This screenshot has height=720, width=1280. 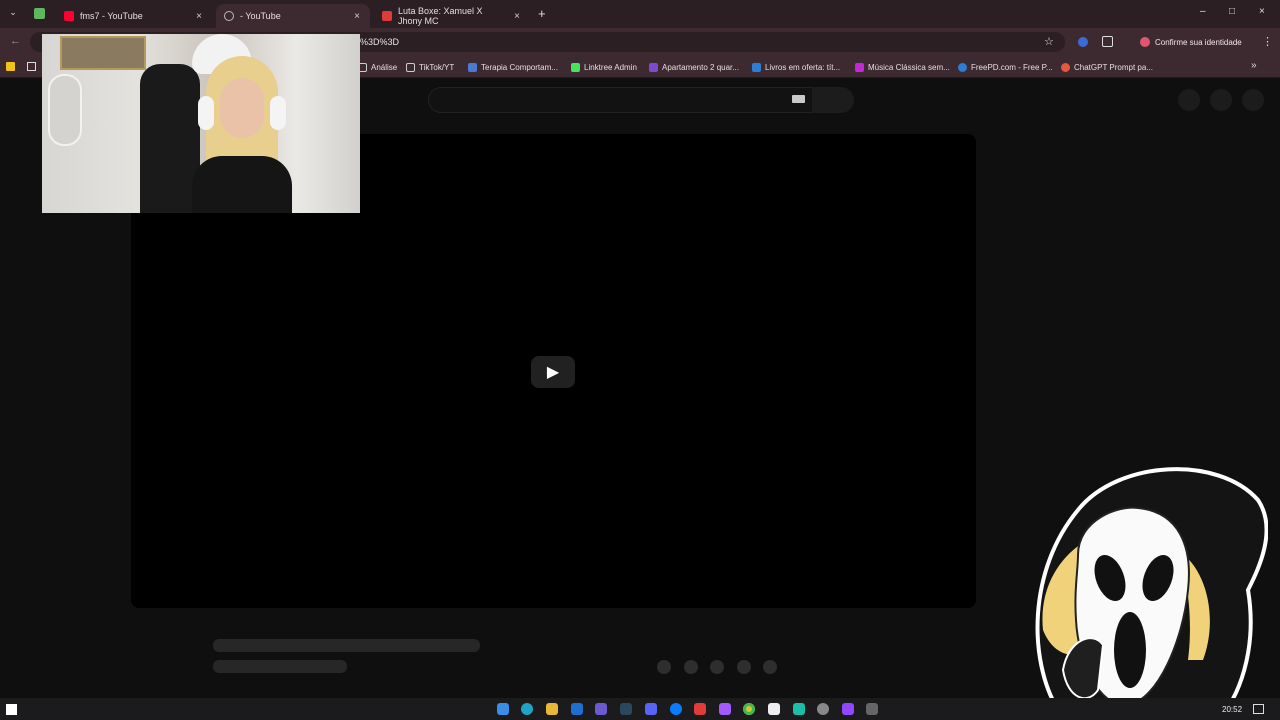 What do you see at coordinates (552, 709) in the screenshot?
I see `file-explorer-icon` at bounding box center [552, 709].